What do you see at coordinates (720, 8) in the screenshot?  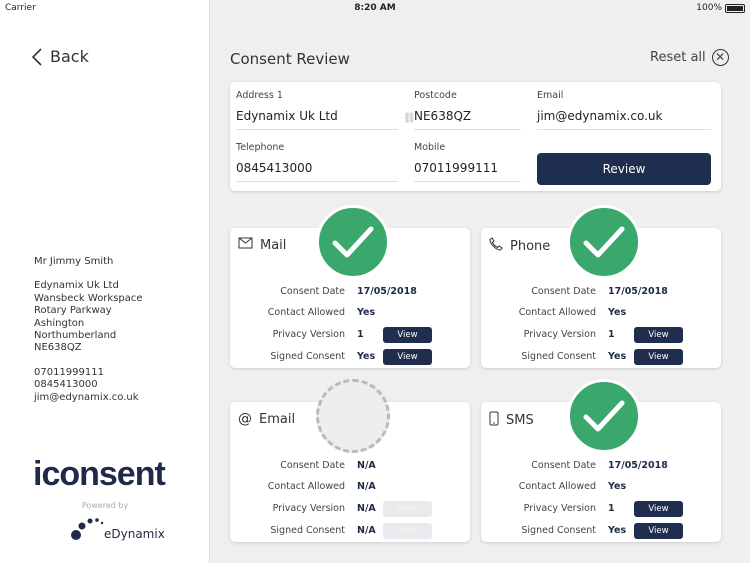 I see `battery: 100%` at bounding box center [720, 8].